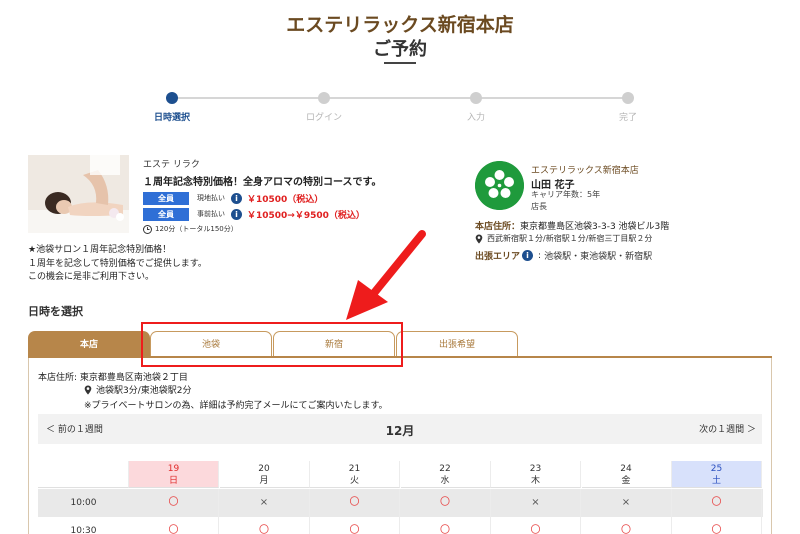 The image size is (800, 534). I want to click on time-label: 10:30, so click(83, 530).